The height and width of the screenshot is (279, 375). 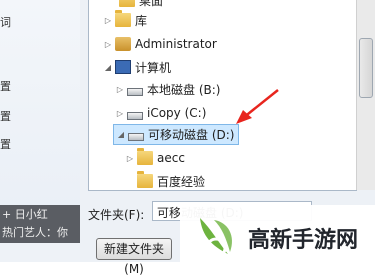 I want to click on watermark-logo-icon, so click(x=216, y=238).